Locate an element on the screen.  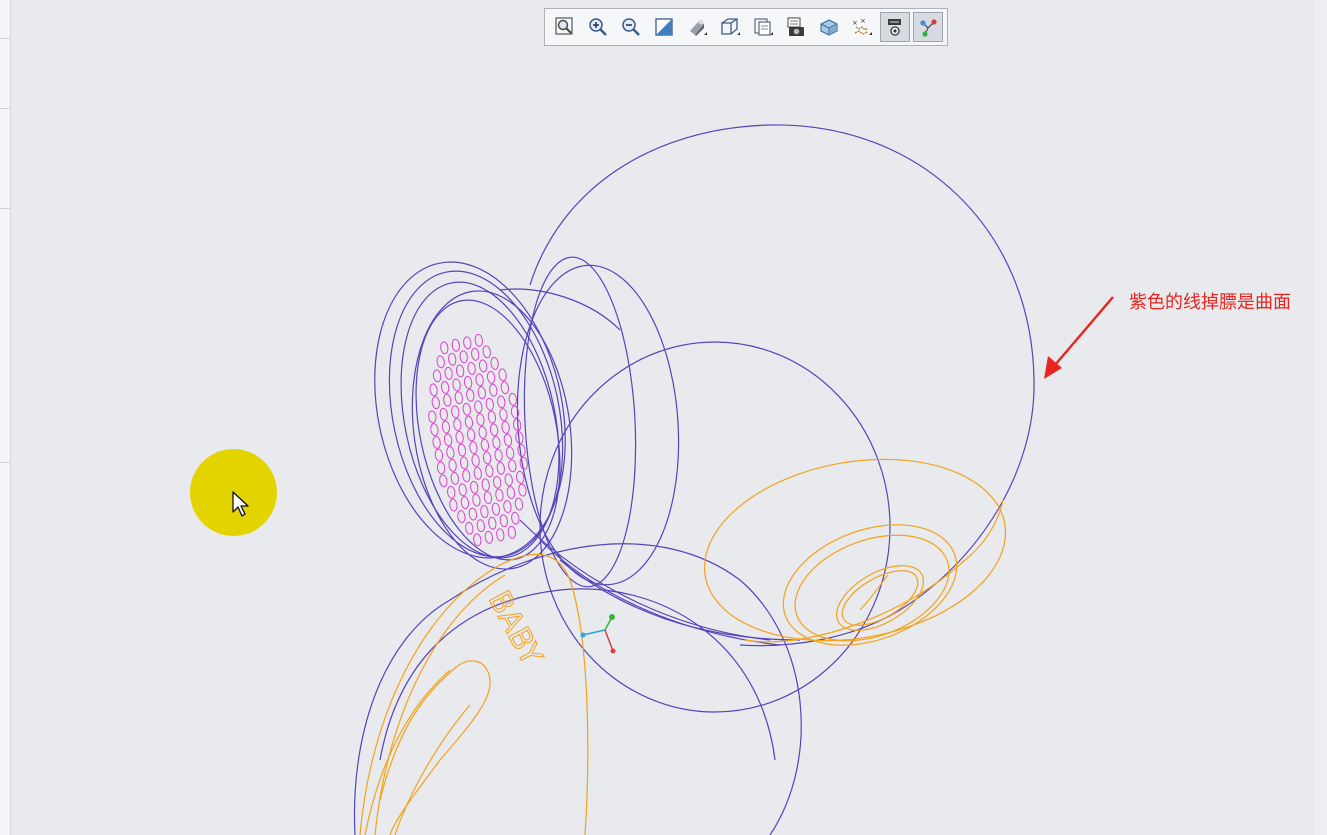
annotation-label: 紫色的线掉膘是曲面 is located at coordinates (1210, 302).